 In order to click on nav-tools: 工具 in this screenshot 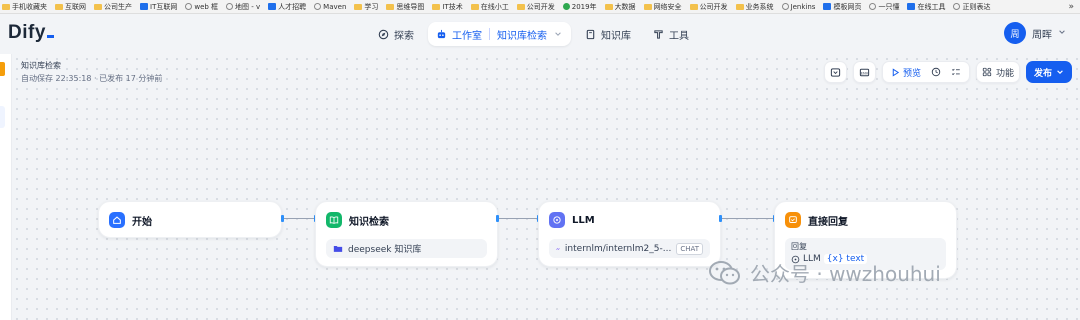, I will do `click(671, 34)`.